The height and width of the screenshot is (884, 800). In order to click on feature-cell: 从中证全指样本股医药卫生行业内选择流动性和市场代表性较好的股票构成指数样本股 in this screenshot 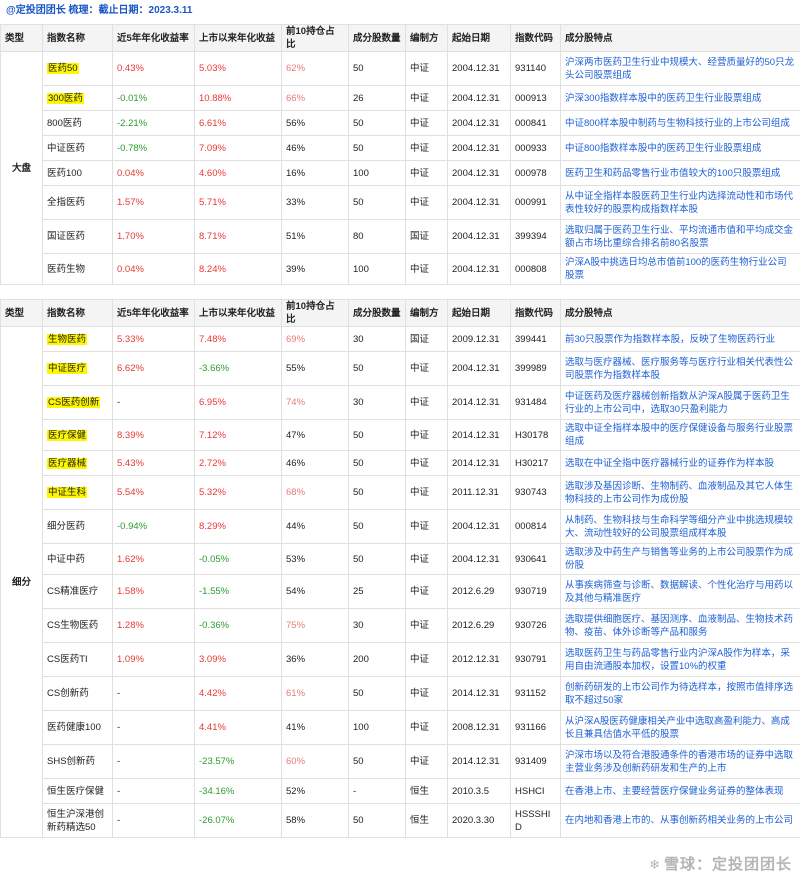, I will do `click(680, 202)`.